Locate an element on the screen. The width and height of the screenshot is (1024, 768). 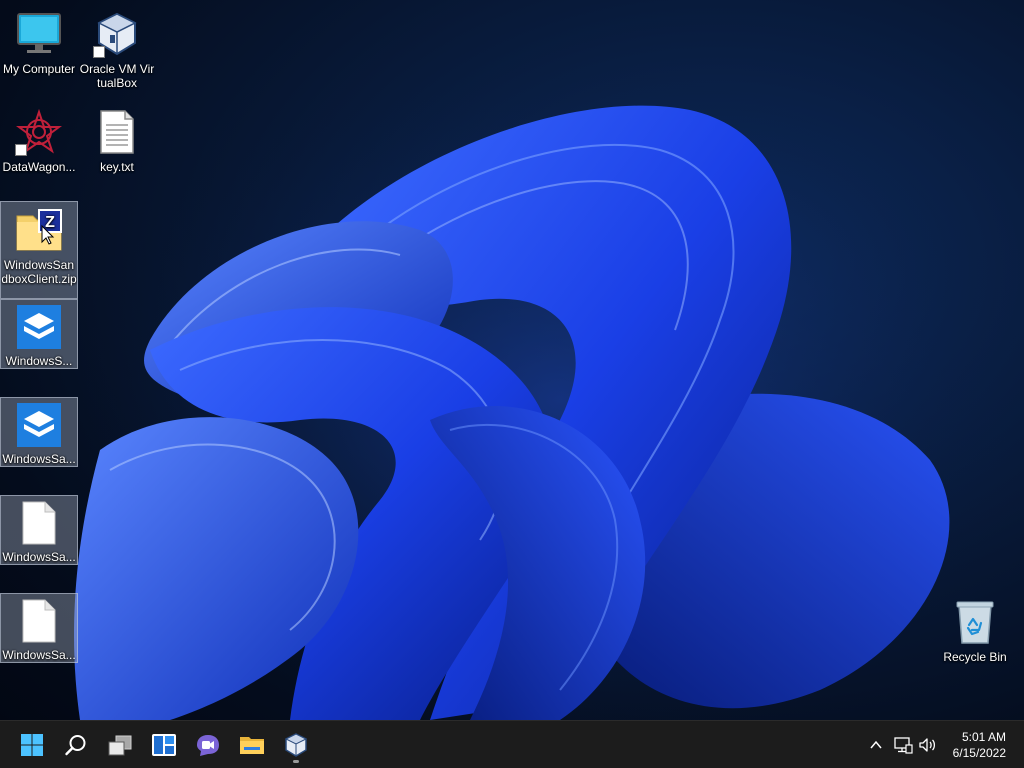
task-view-icon is located at coordinates (120, 745).